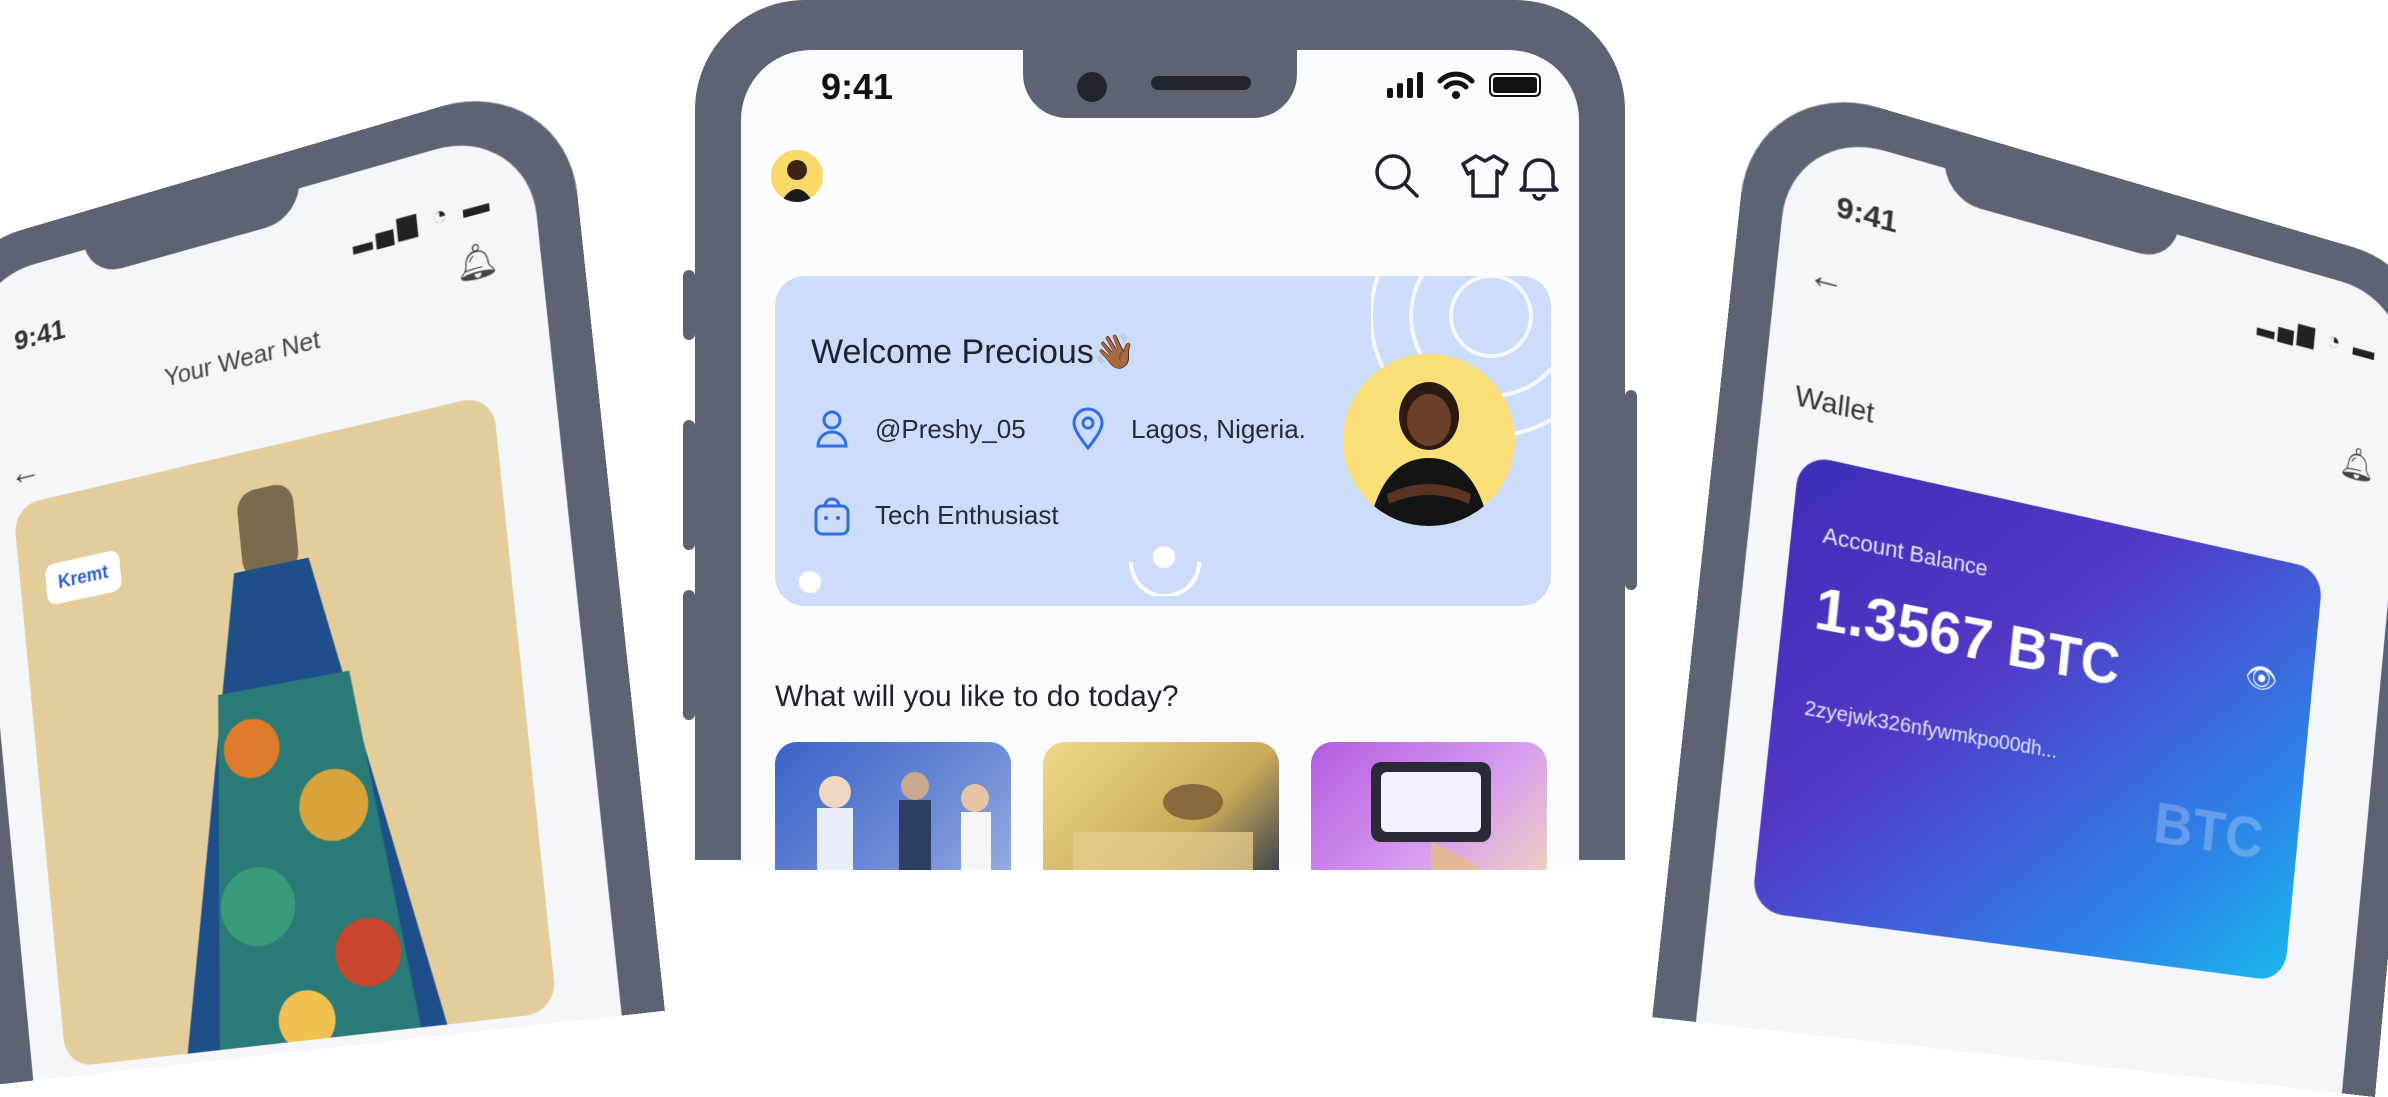  Describe the element at coordinates (2357, 465) in the screenshot. I see `bell-icon: 🔔︎` at that location.